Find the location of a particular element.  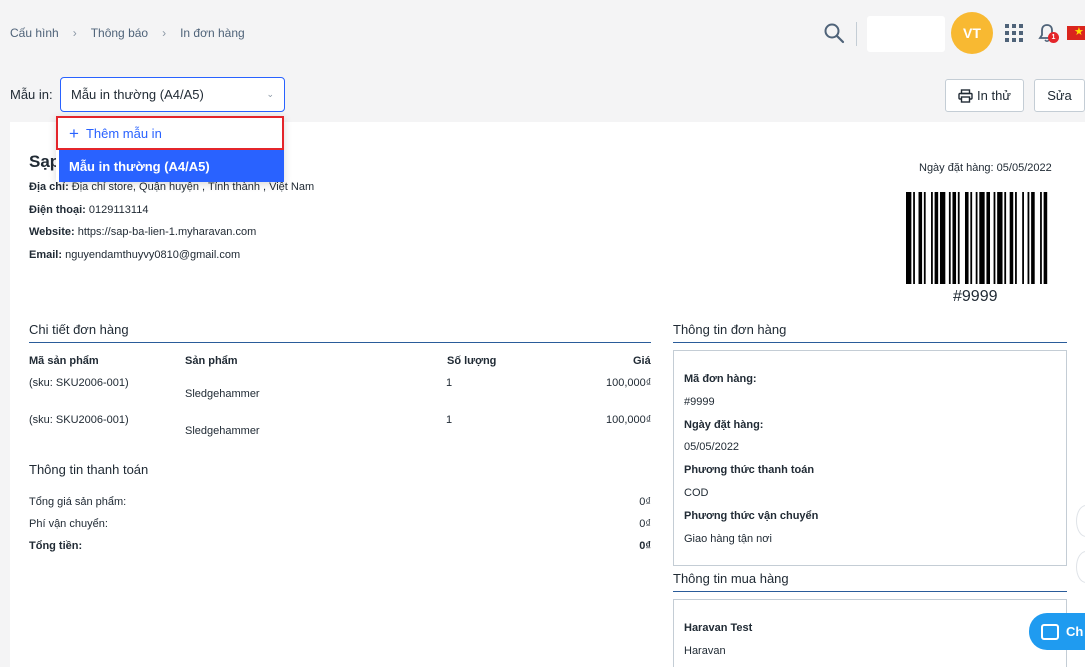

order-info-title: Thông tin đơn hàng is located at coordinates (730, 329).